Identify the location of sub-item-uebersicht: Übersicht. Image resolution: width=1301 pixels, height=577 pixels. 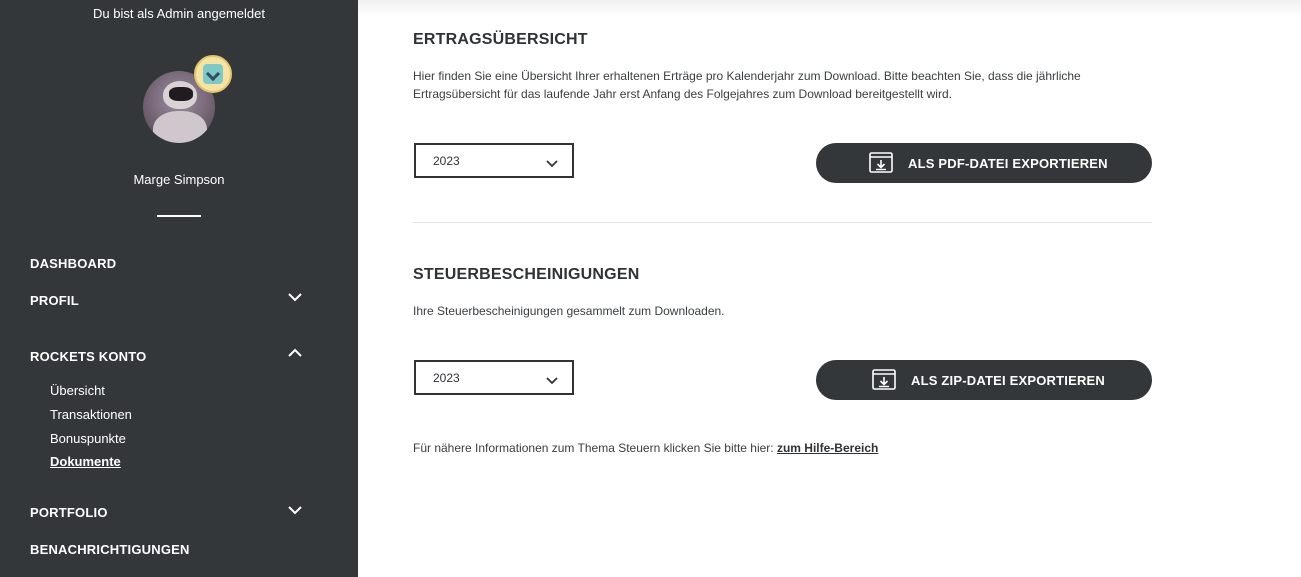
(77, 390).